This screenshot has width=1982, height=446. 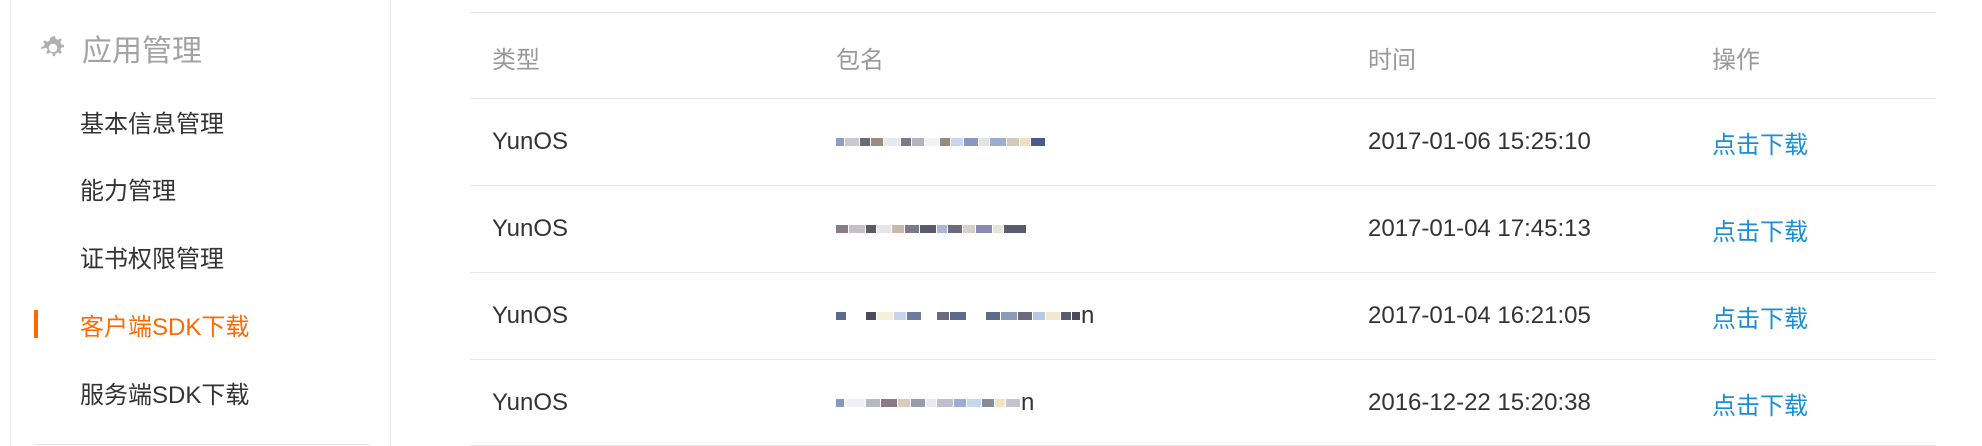 What do you see at coordinates (202, 444) in the screenshot?
I see `sidebar-divider` at bounding box center [202, 444].